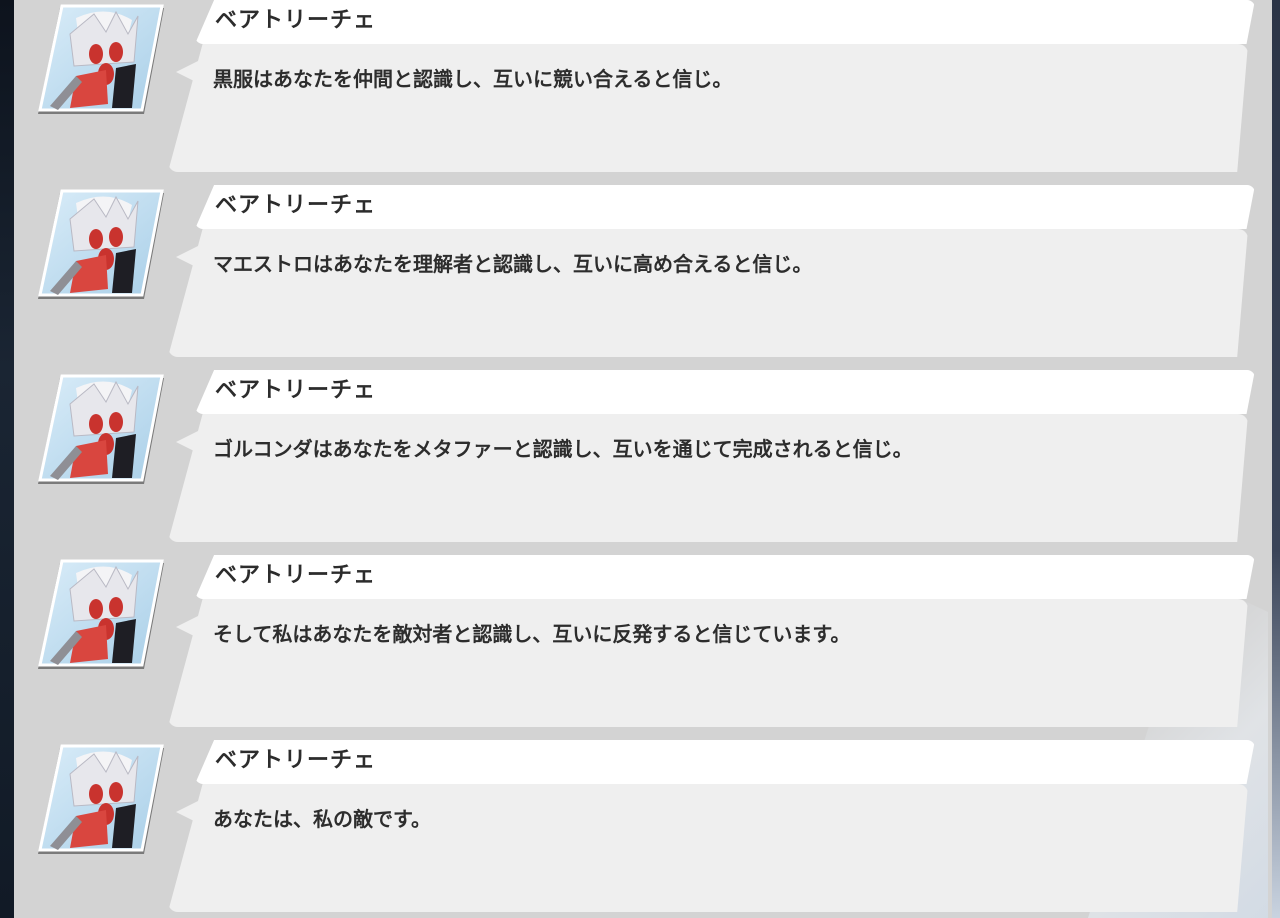 The width and height of the screenshot is (1280, 918). What do you see at coordinates (532, 634) in the screenshot?
I see `message-text: そして私はあなたを敵対者と認識し、互いに反発すると信じています。` at bounding box center [532, 634].